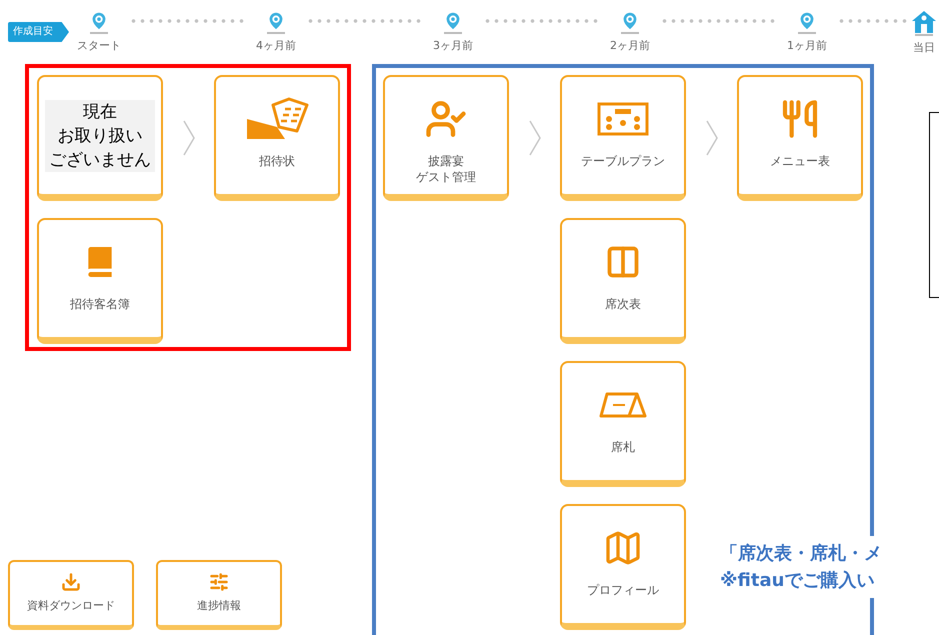  I want to click on milestone-label: 当日, so click(924, 48).